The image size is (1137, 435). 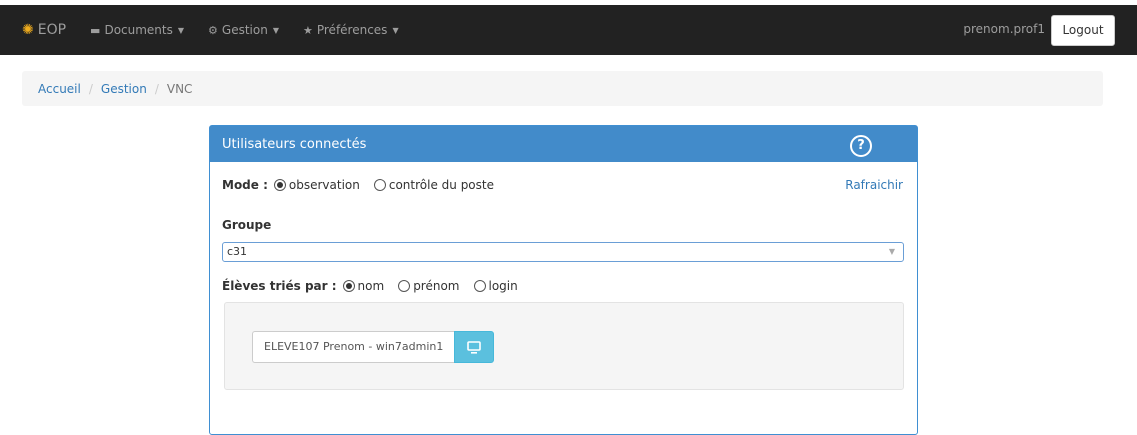 What do you see at coordinates (379, 185) in the screenshot?
I see `mode-control-radio` at bounding box center [379, 185].